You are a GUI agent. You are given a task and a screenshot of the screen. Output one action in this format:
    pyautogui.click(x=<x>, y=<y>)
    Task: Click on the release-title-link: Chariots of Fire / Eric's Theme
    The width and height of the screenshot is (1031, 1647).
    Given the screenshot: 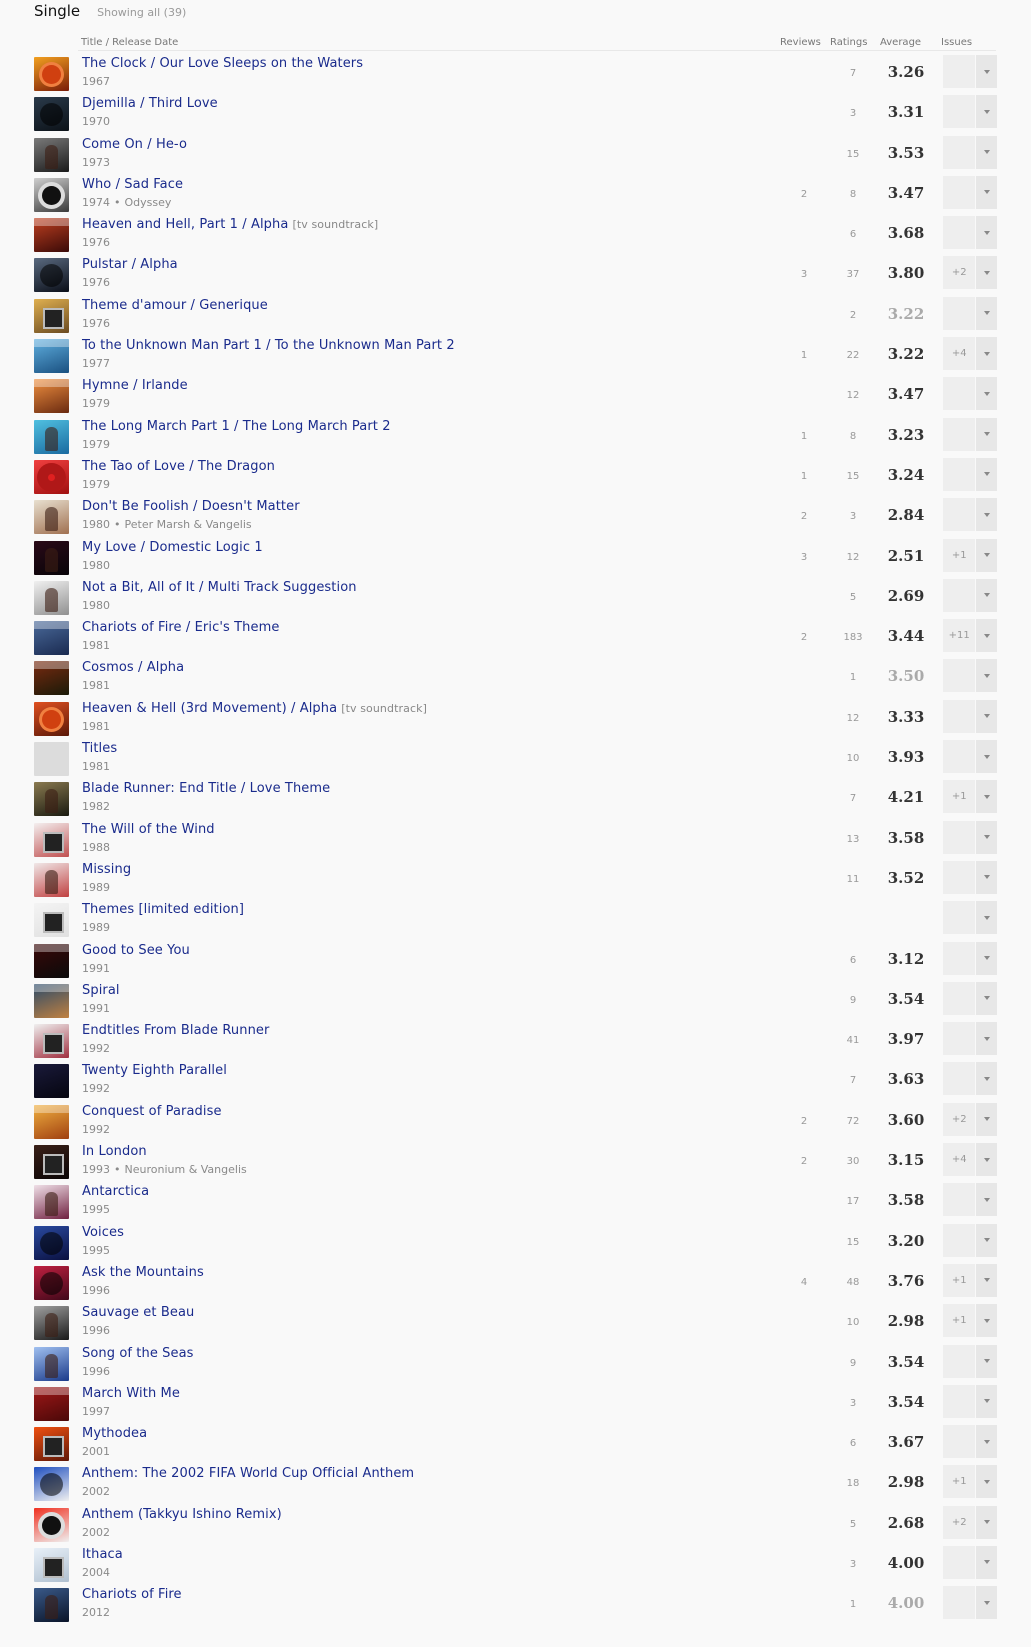 What is the action you would take?
    pyautogui.click(x=180, y=627)
    